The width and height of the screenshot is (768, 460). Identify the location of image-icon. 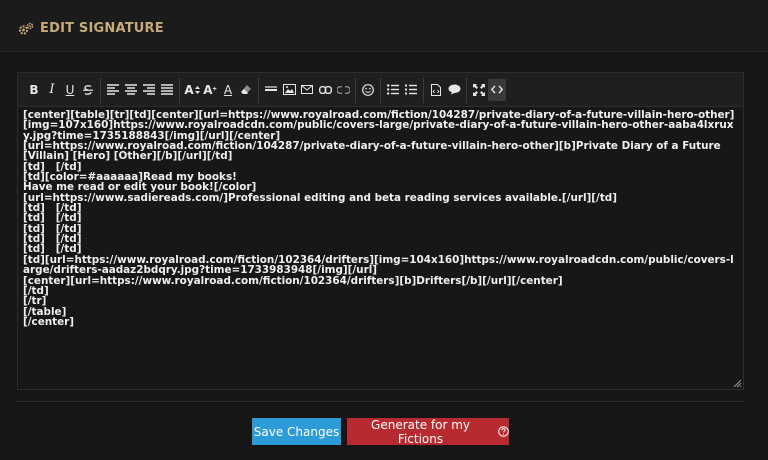
(289, 89).